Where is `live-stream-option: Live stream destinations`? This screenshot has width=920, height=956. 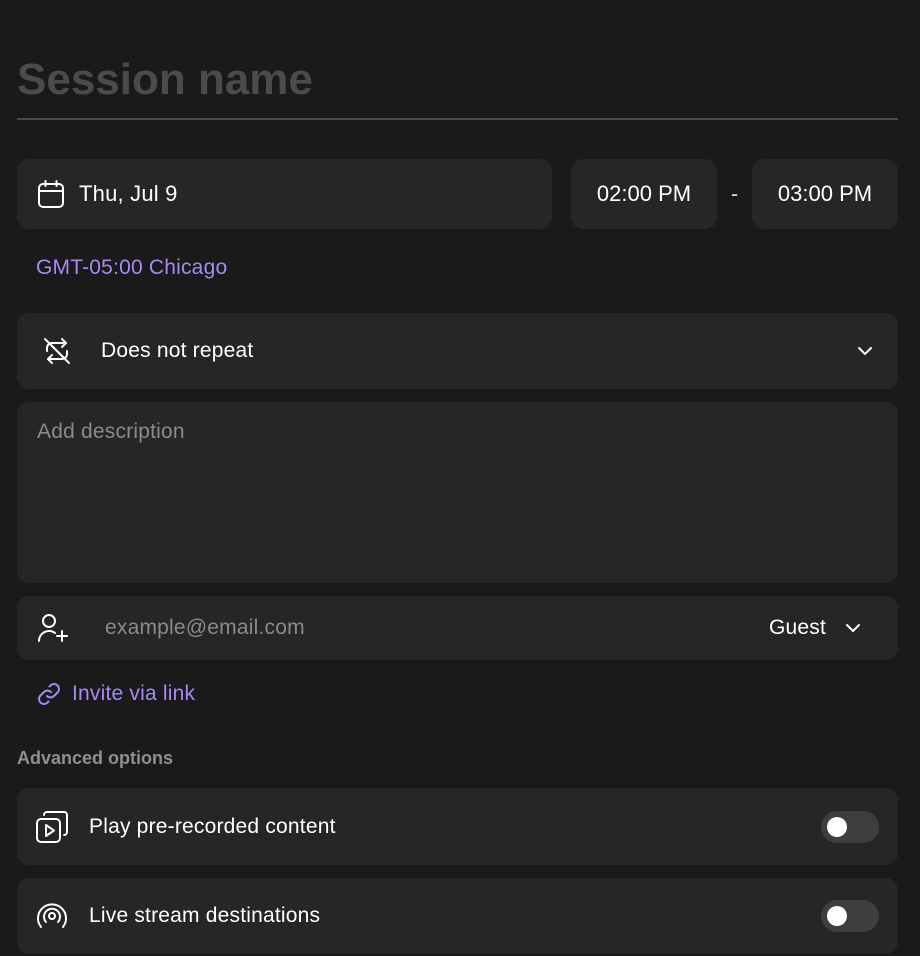
live-stream-option: Live stream destinations is located at coordinates (457, 916).